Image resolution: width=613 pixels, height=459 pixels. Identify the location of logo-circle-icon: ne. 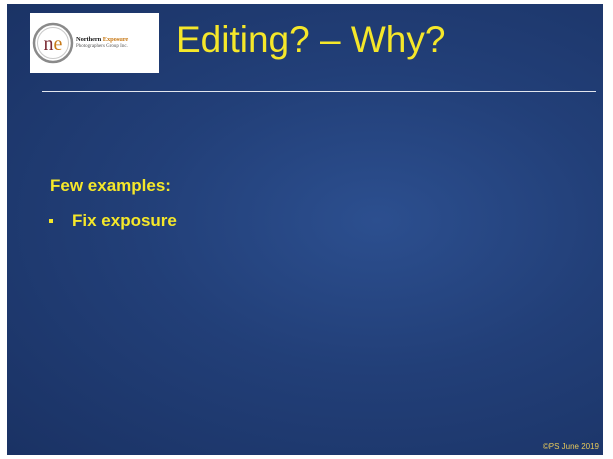
(53, 43).